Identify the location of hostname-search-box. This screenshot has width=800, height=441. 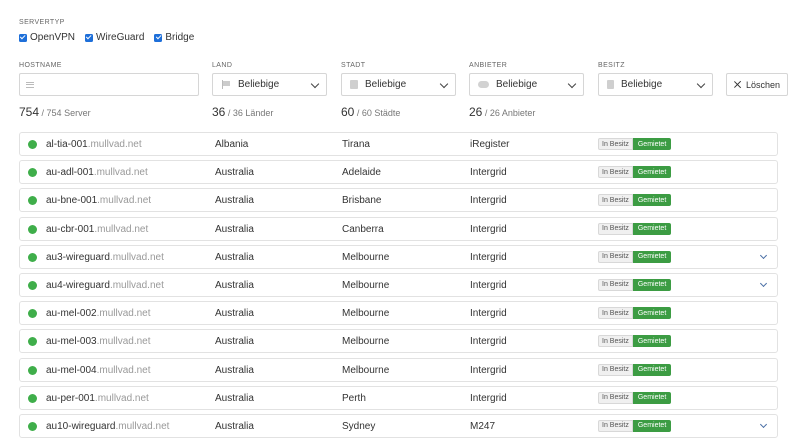
(109, 84).